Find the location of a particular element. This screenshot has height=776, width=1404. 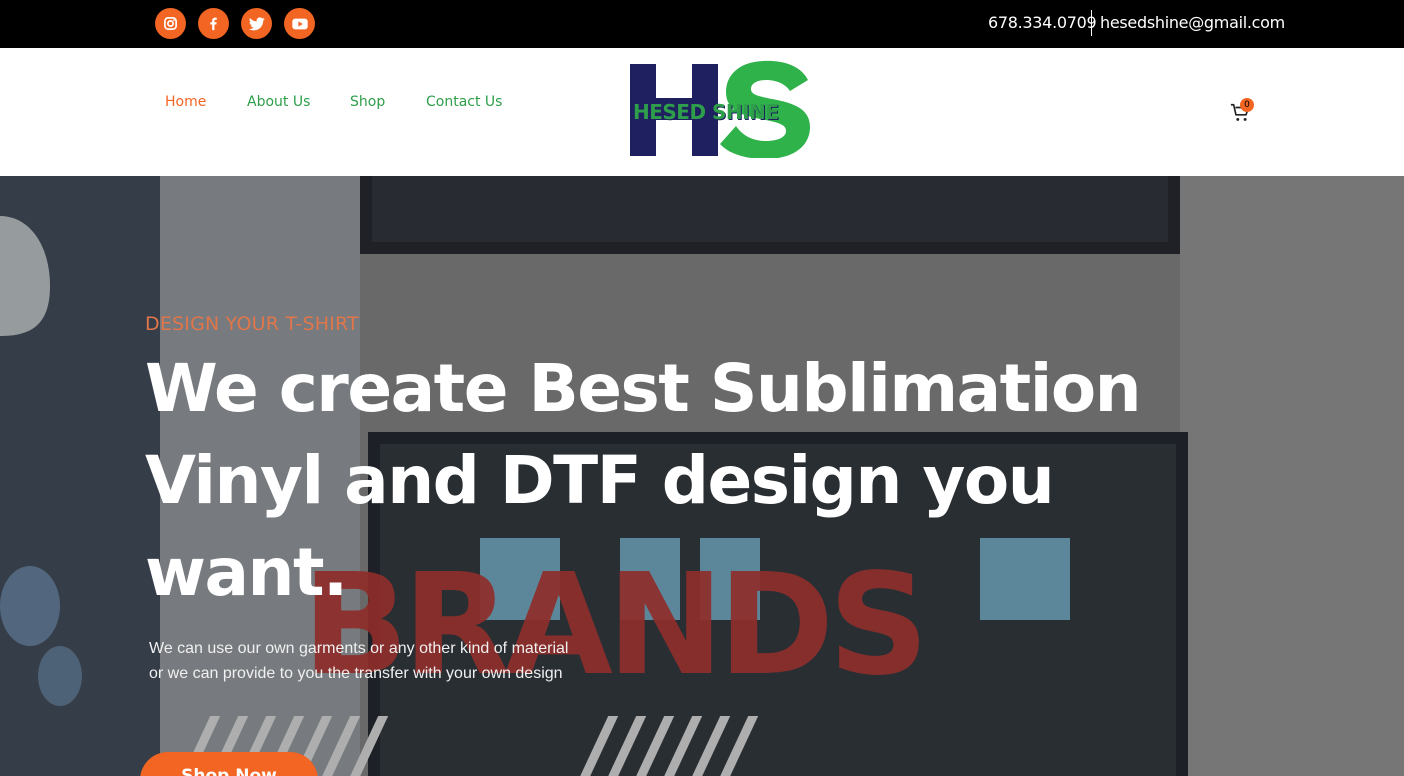

instagram-link is located at coordinates (170, 23).